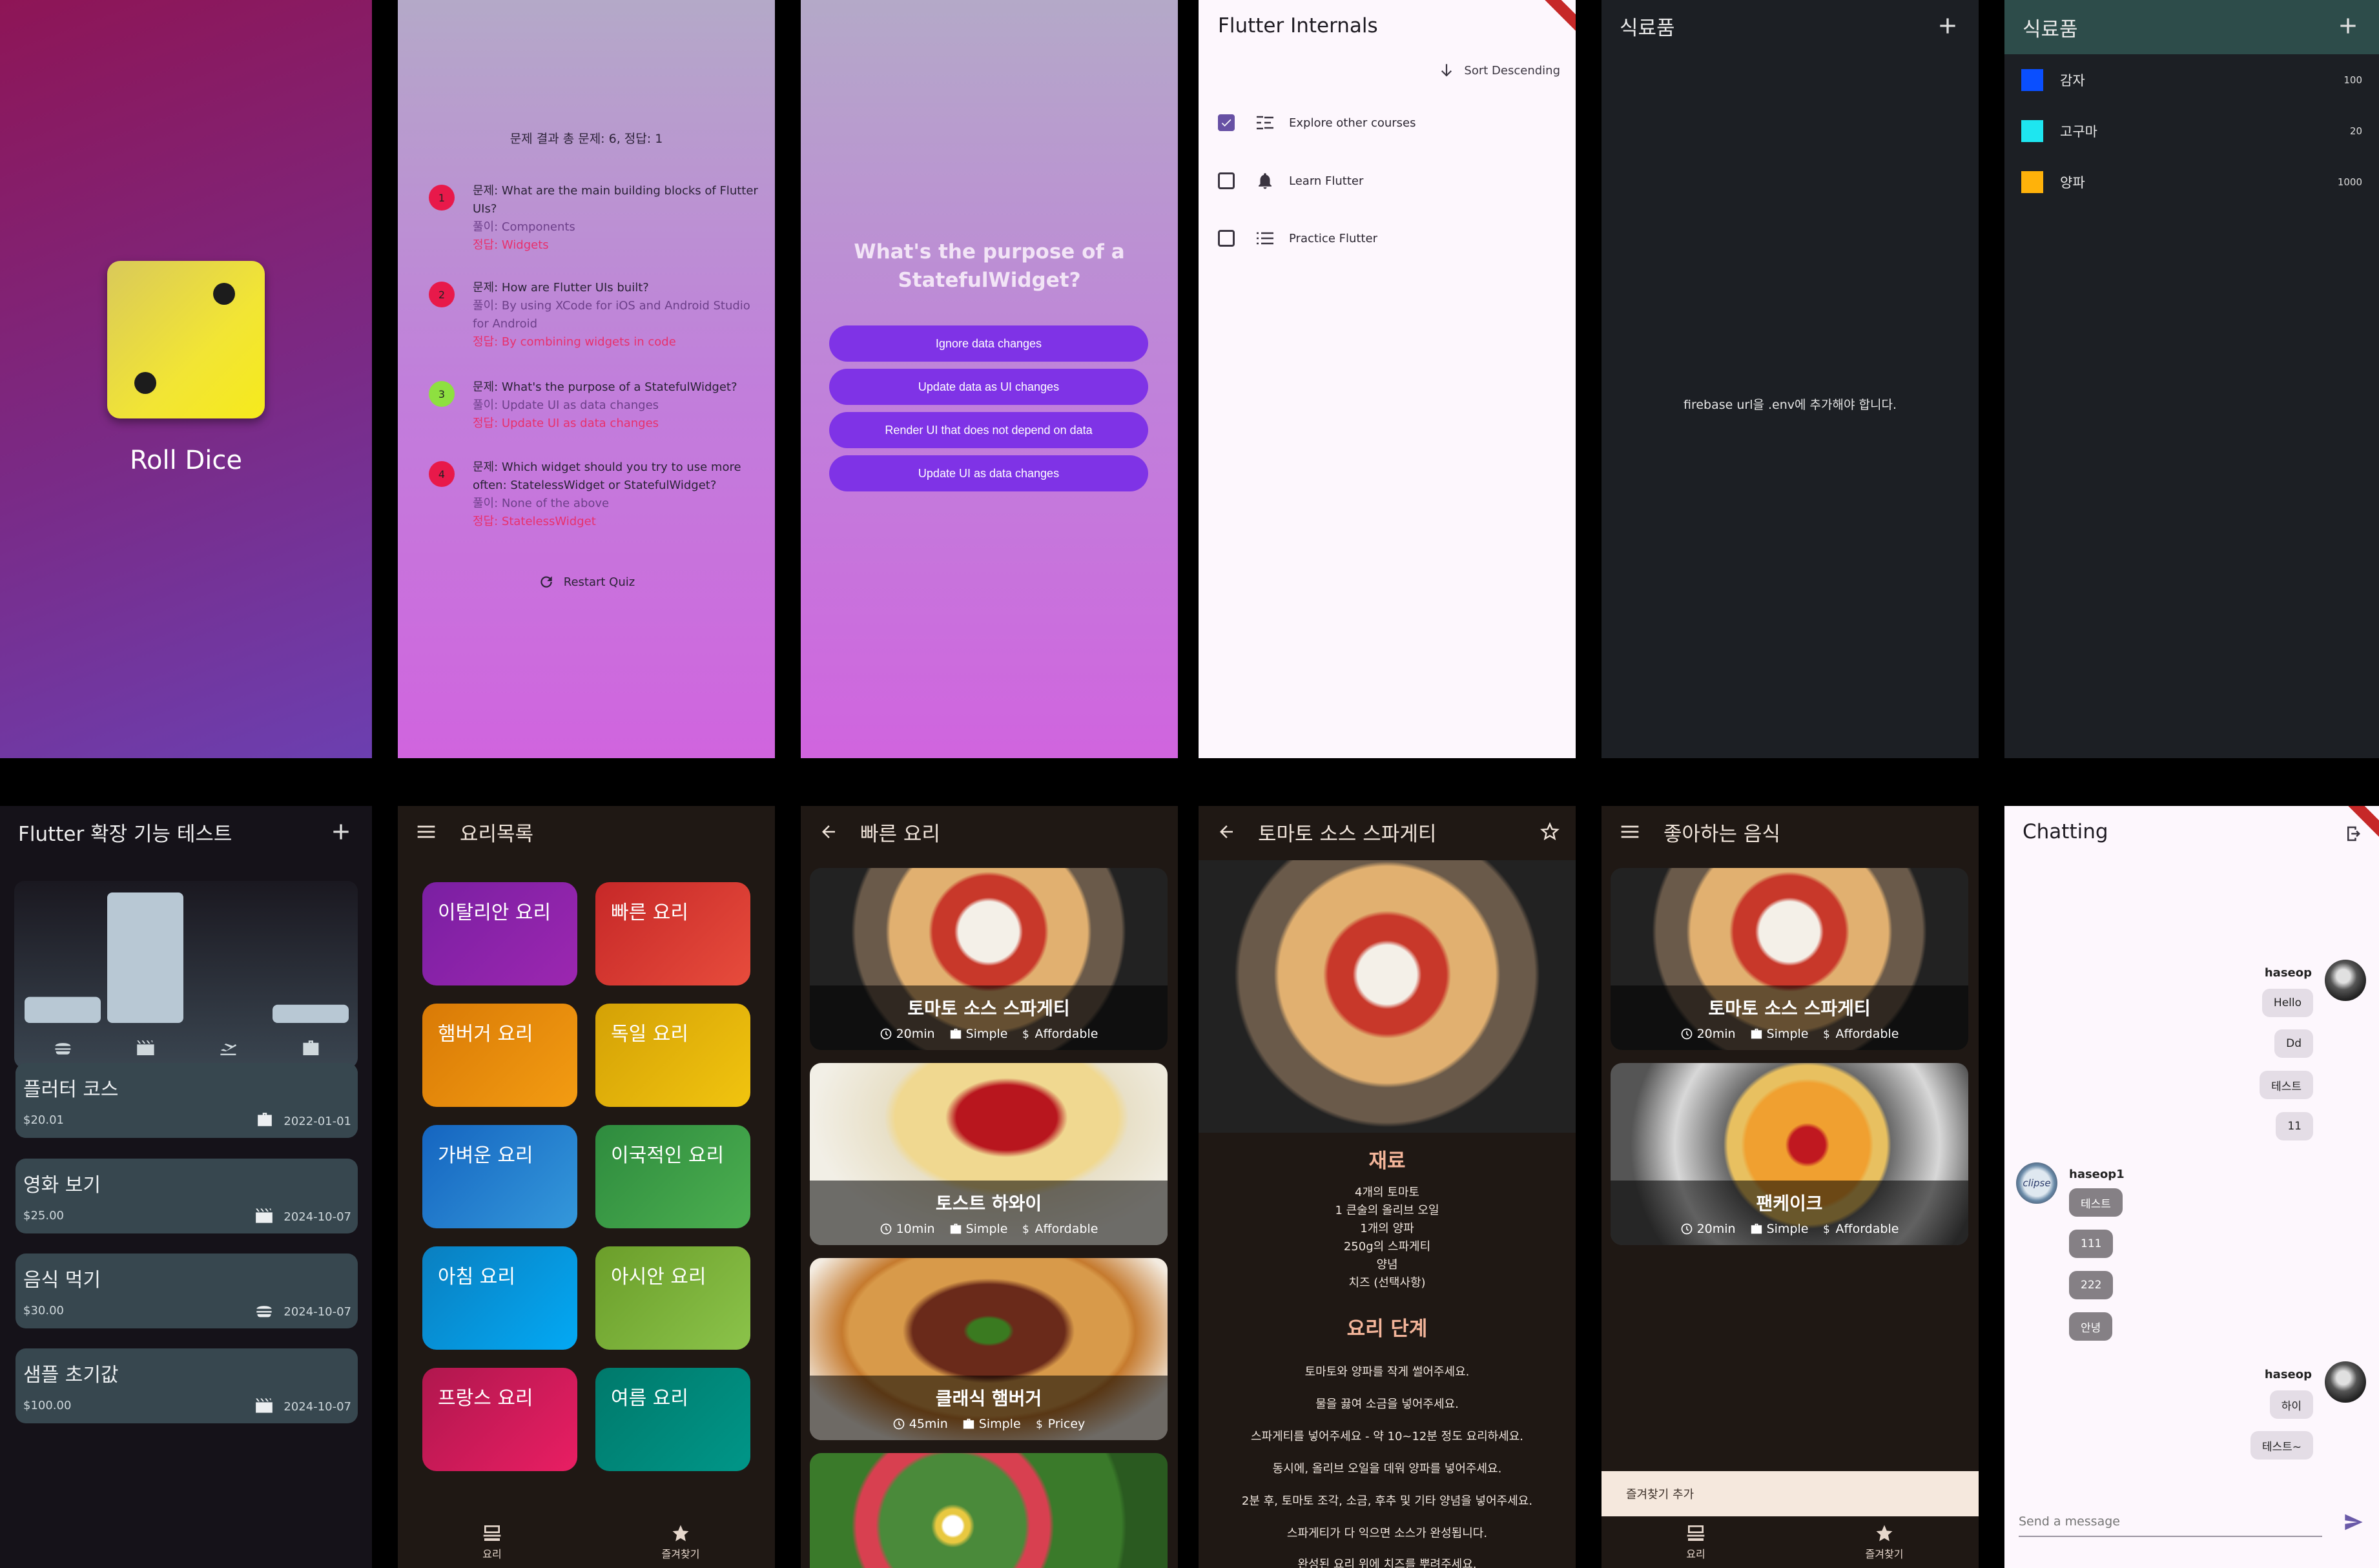  I want to click on quiz-summary-title: 문제 결과 총 문제: 6, 정답: 1, so click(586, 139).